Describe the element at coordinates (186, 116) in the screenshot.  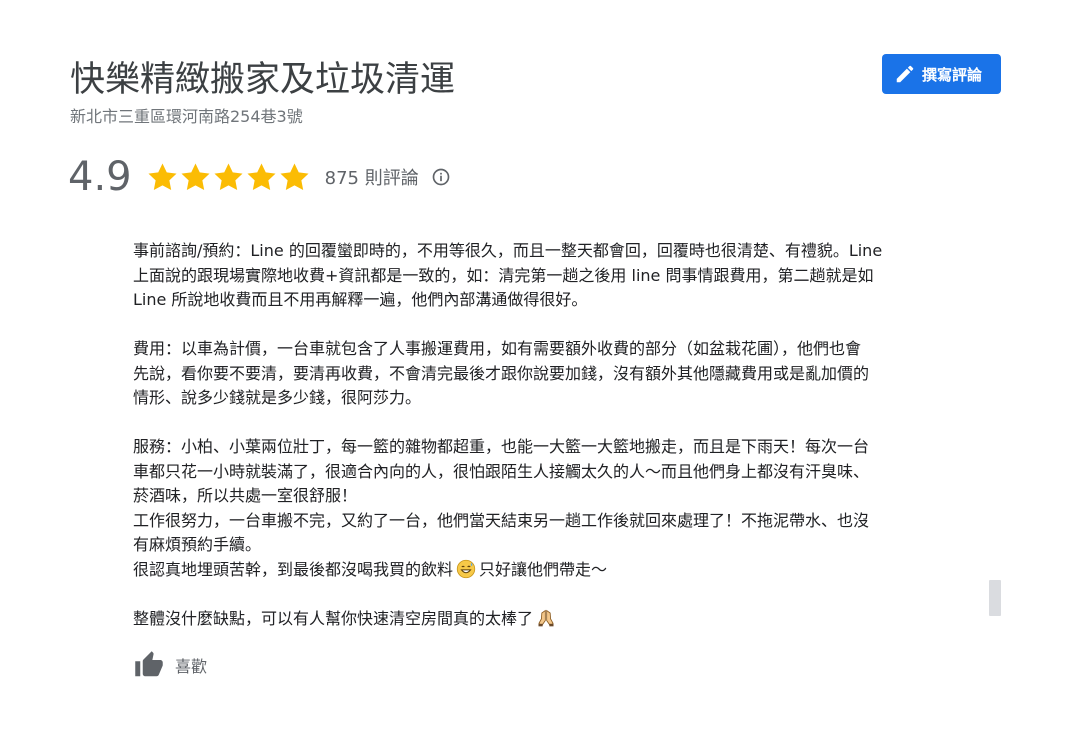
I see `business-address: 新北市三重區環河南路254巷3號` at that location.